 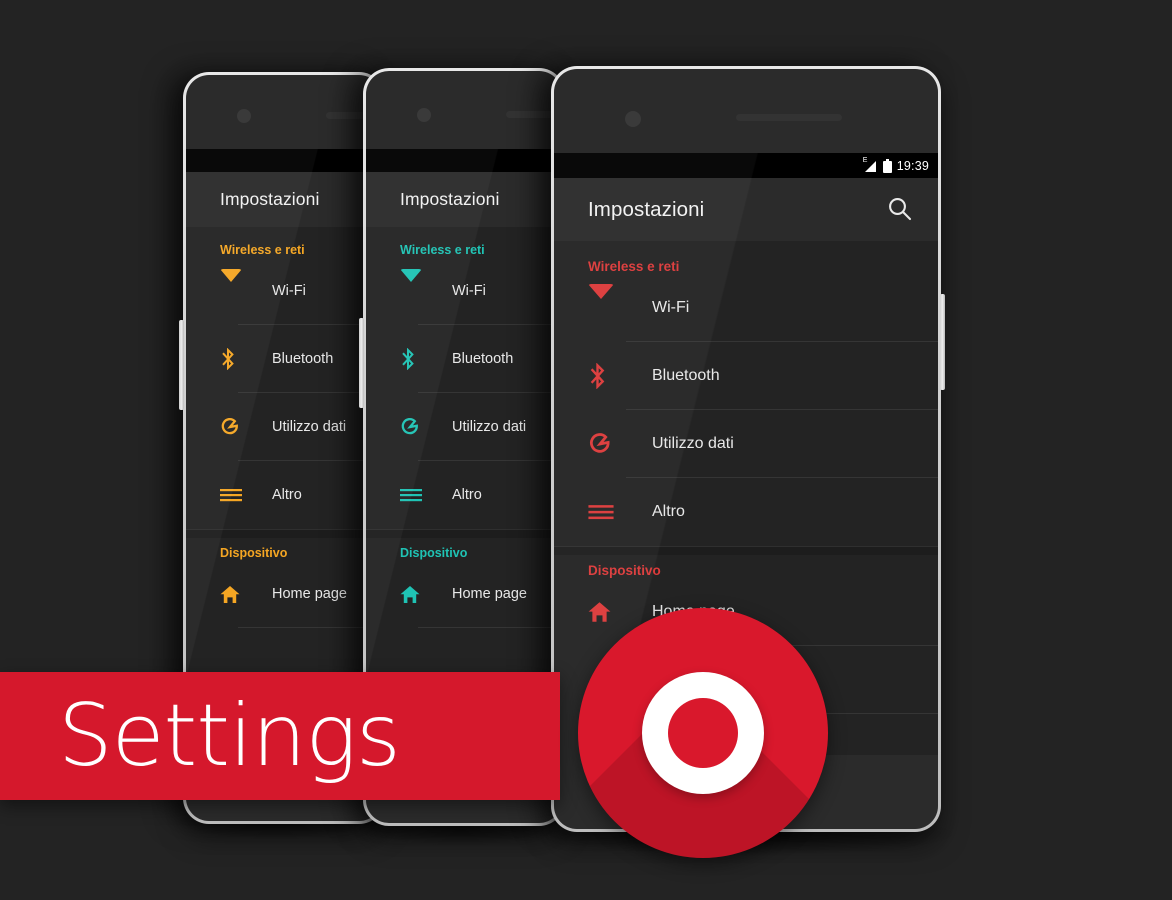 What do you see at coordinates (900, 209) in the screenshot?
I see `search-icon` at bounding box center [900, 209].